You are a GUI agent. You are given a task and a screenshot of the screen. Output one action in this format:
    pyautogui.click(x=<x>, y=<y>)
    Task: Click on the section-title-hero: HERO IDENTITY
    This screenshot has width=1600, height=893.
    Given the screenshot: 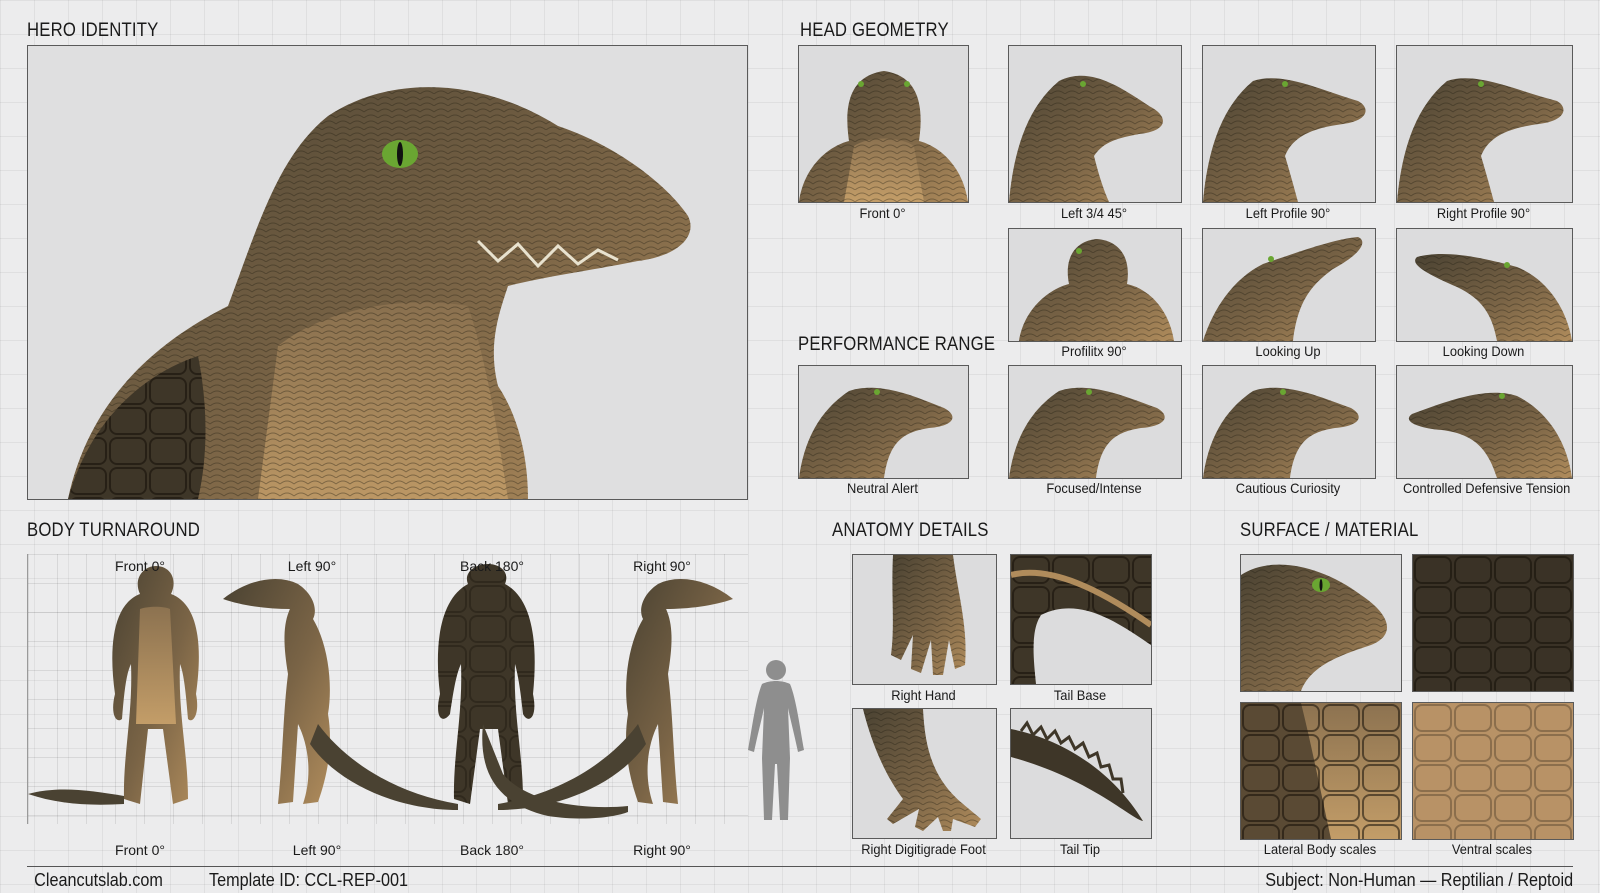 What is the action you would take?
    pyautogui.click(x=93, y=30)
    